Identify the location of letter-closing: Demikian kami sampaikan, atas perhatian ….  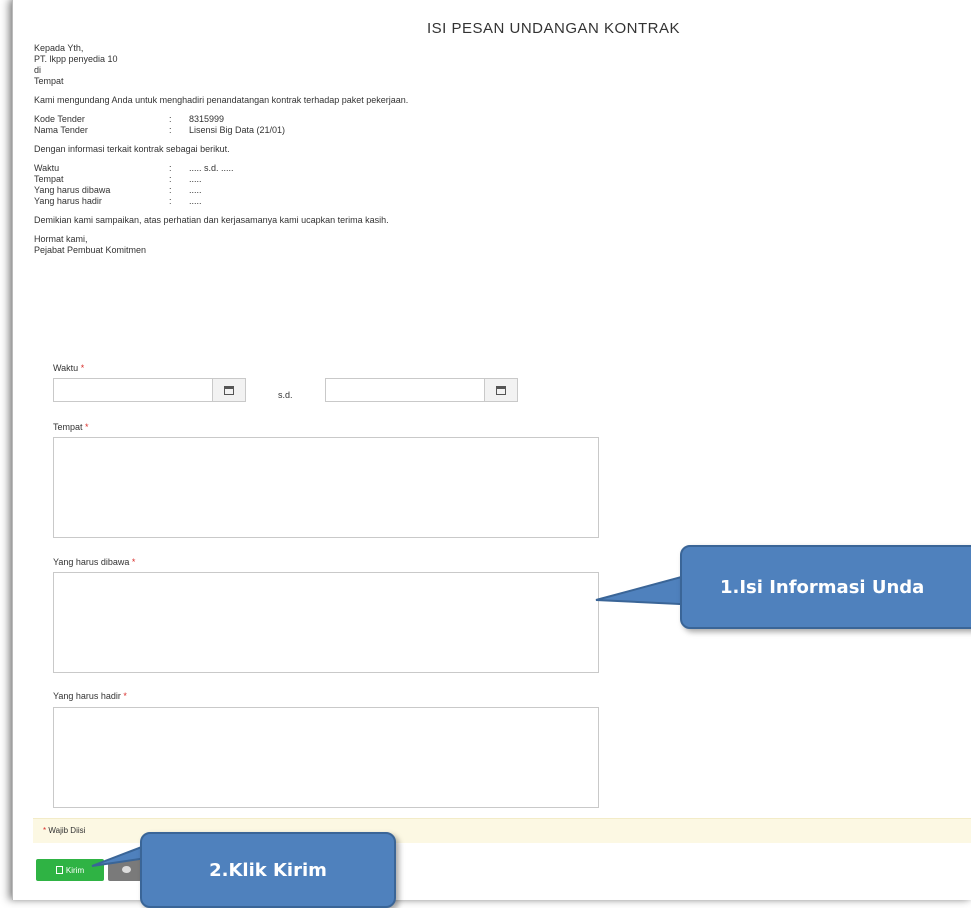
(211, 220).